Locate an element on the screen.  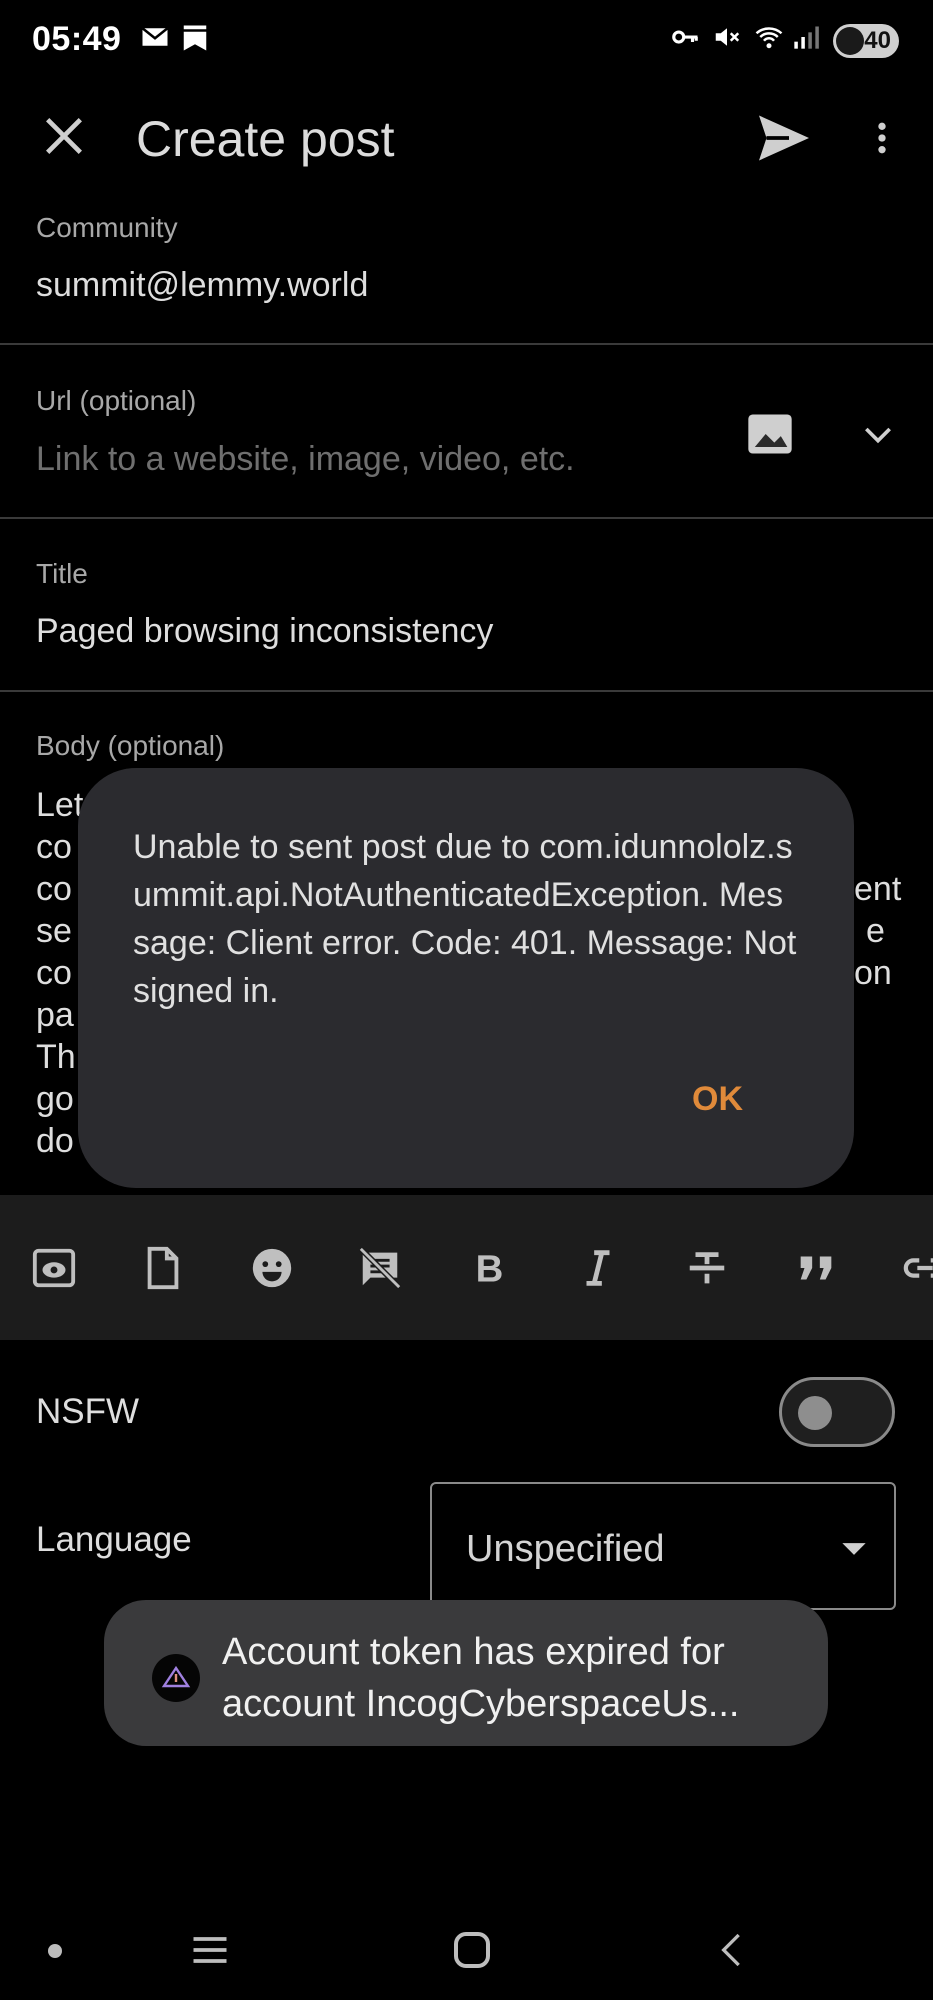
body-line: e is located at coordinates (875, 931).